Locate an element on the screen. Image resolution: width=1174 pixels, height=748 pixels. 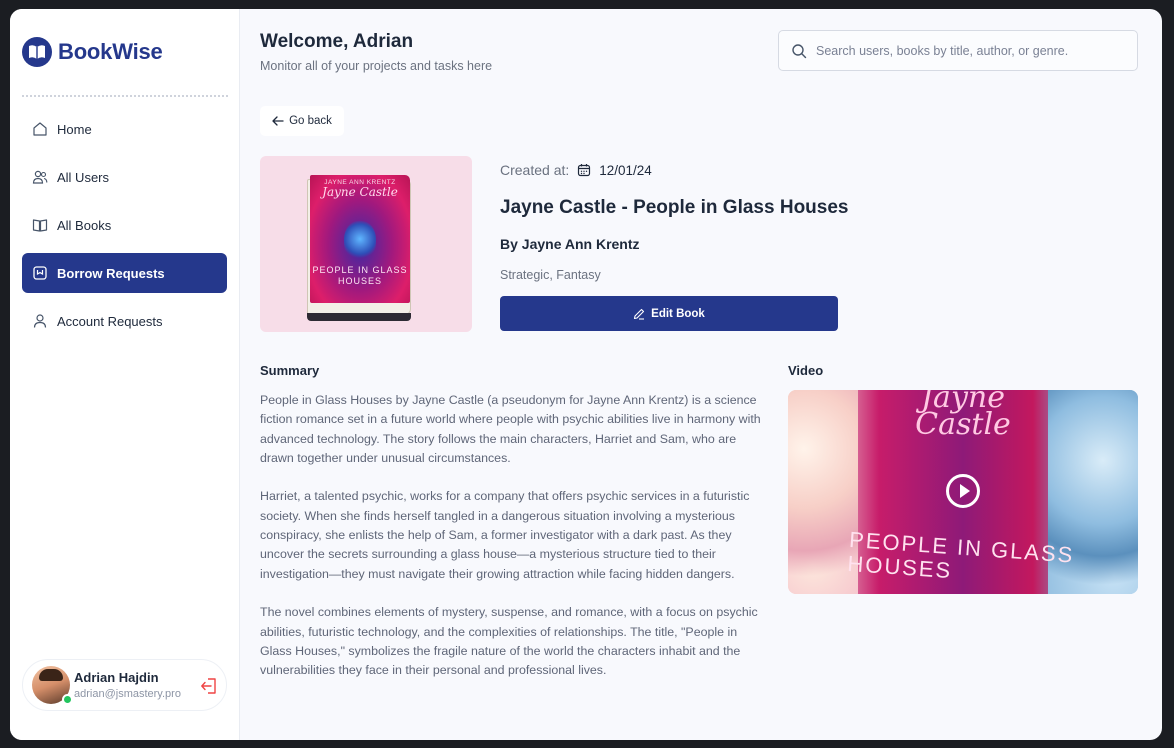
user-card: Adrian Hajdin adrian@jsmastery.pro is located at coordinates (124, 685).